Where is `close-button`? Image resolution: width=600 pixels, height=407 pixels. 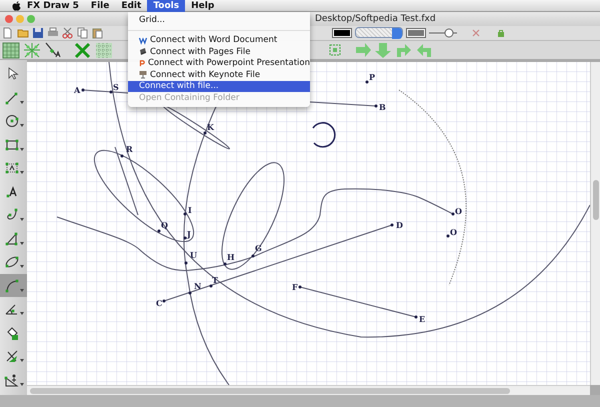
close-button is located at coordinates (9, 18).